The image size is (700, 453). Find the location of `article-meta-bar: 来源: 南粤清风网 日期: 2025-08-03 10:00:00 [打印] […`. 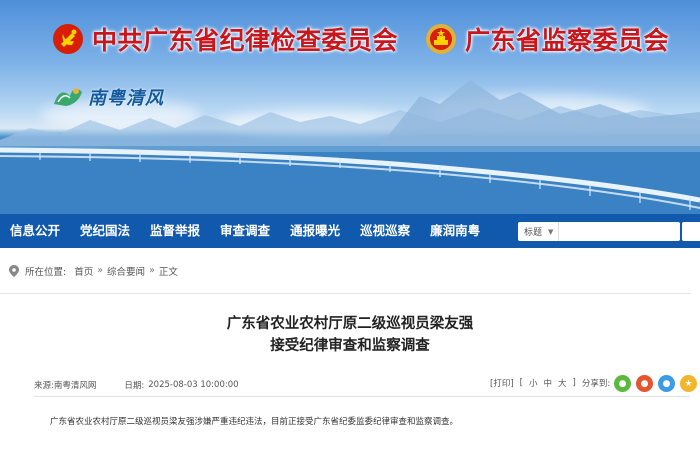

article-meta-bar: 来源: 南粤清风网 日期: 2025-08-03 10:00:00 [打印] [… is located at coordinates (365, 385).